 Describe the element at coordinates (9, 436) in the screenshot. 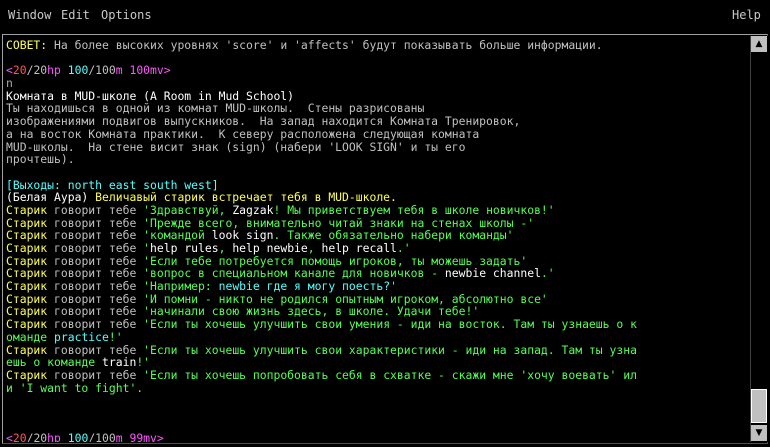

I see `terminal-text: <` at that location.